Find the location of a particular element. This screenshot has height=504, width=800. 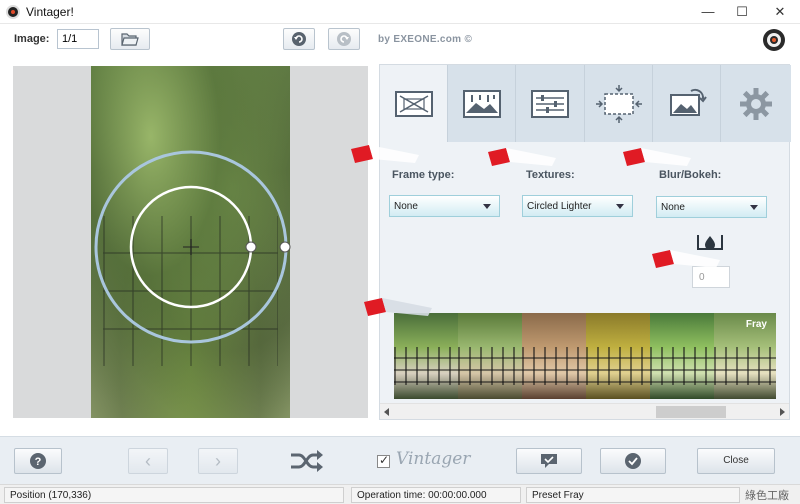

crop-resize-icon is located at coordinates (618, 103).